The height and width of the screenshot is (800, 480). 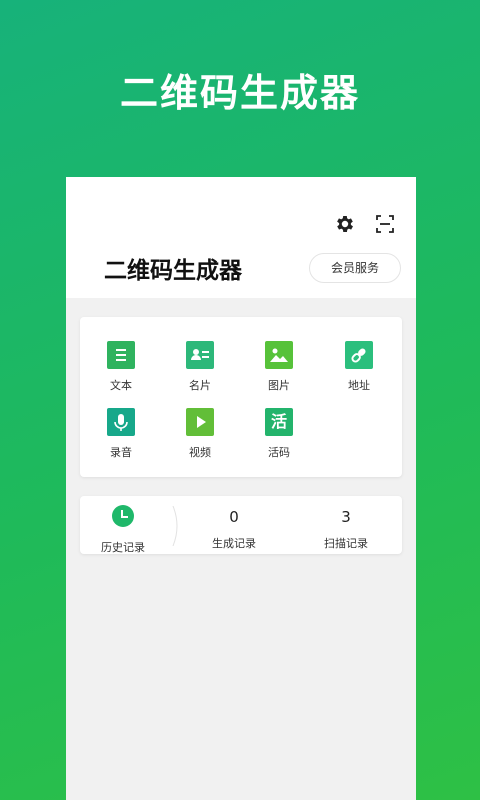 I want to click on tool-business-card: 名片, so click(x=200, y=367).